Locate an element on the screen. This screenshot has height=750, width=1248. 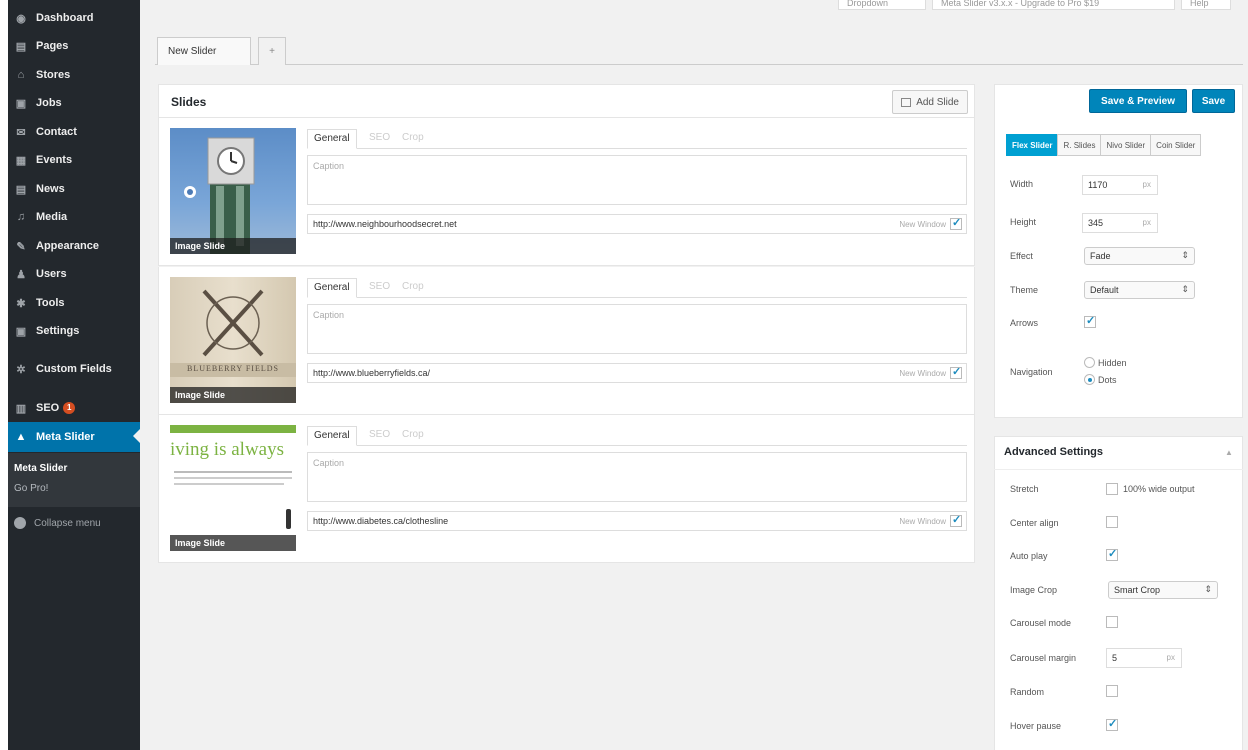
thumb-living-text: iving is always is located at coordinates (227, 449).